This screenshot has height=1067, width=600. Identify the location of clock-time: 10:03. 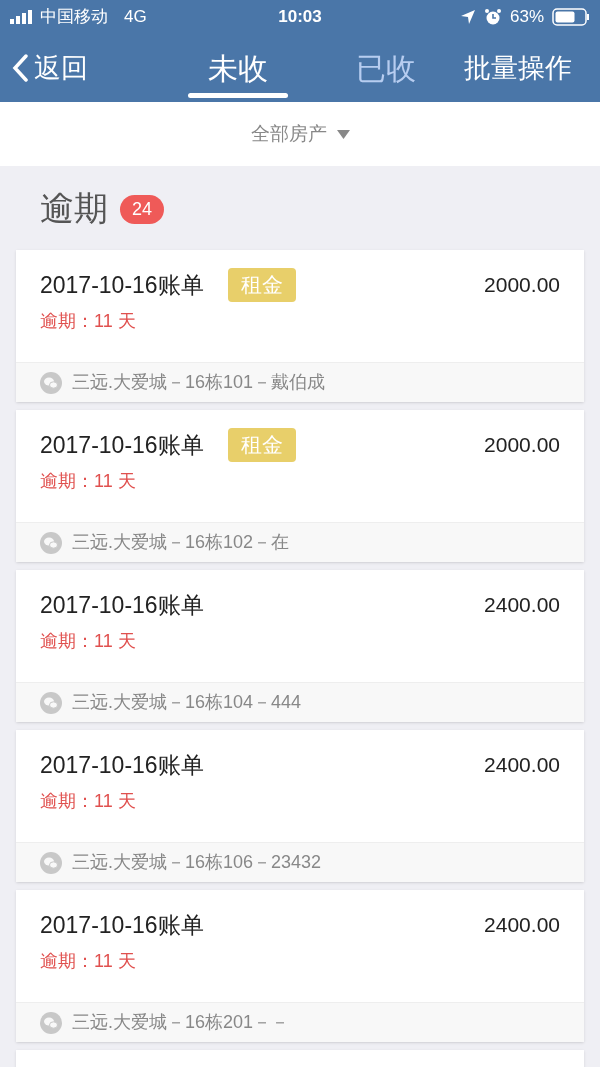
(300, 17).